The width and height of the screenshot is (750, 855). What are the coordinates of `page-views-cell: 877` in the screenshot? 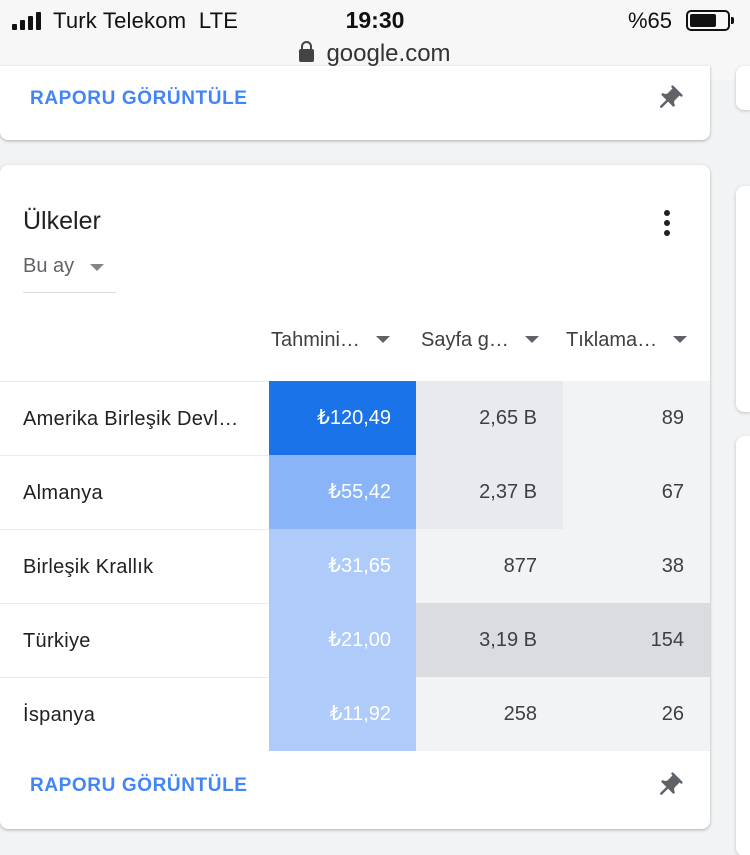 It's located at (489, 566).